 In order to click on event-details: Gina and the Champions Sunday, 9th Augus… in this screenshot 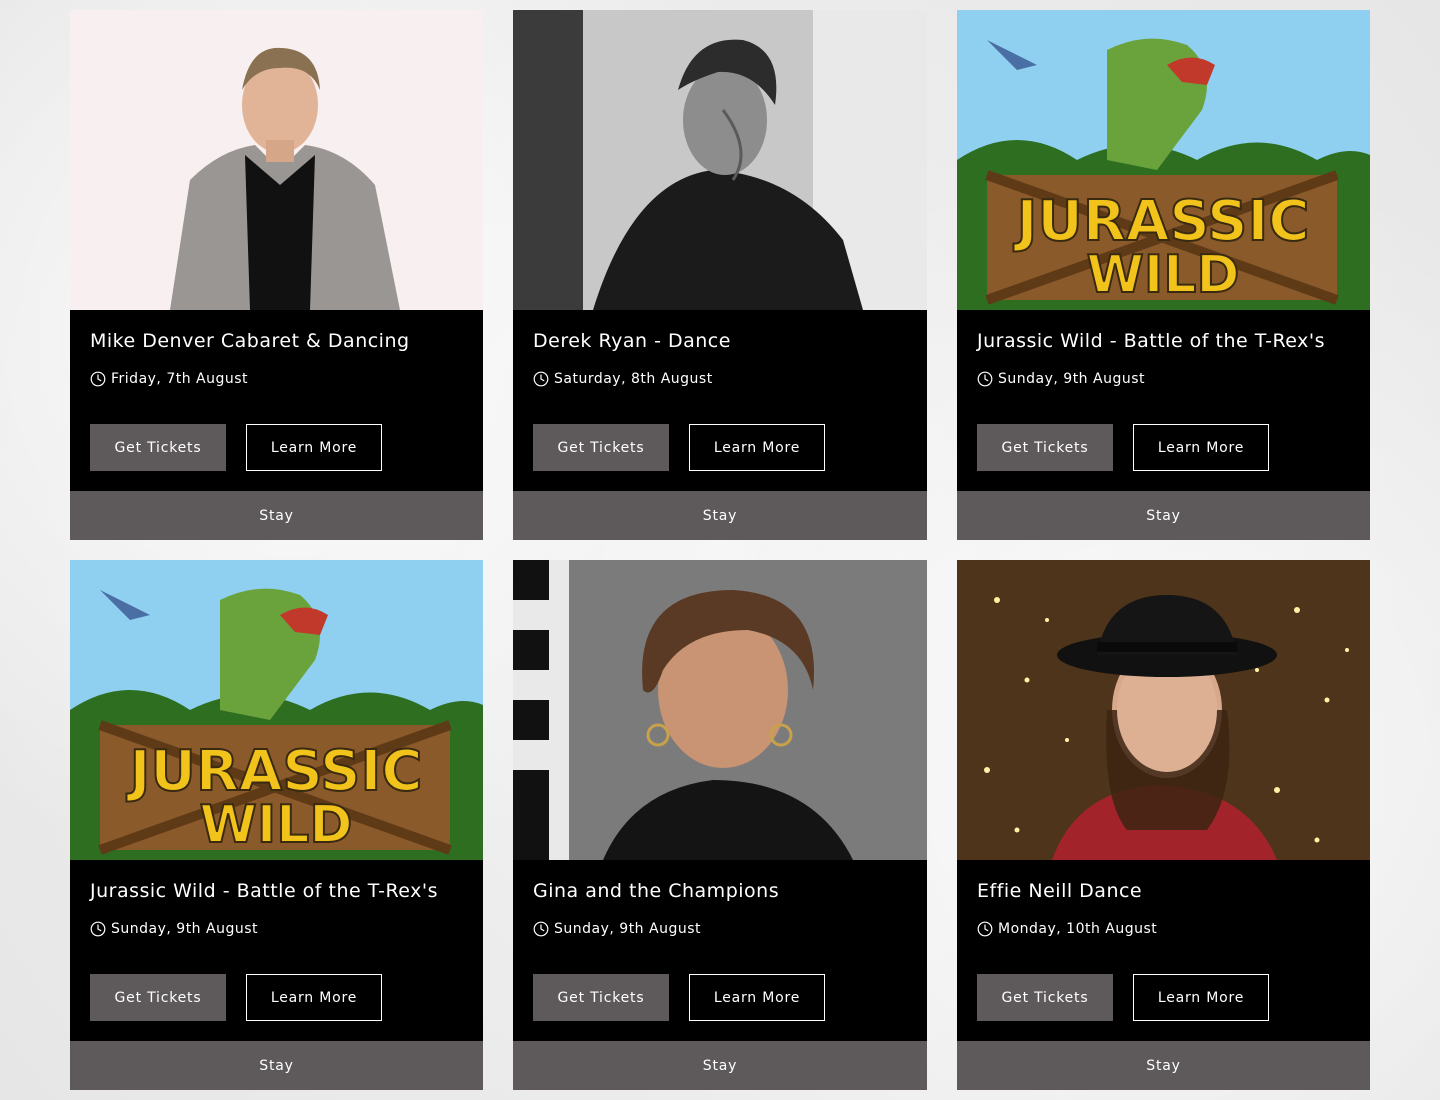, I will do `click(720, 950)`.